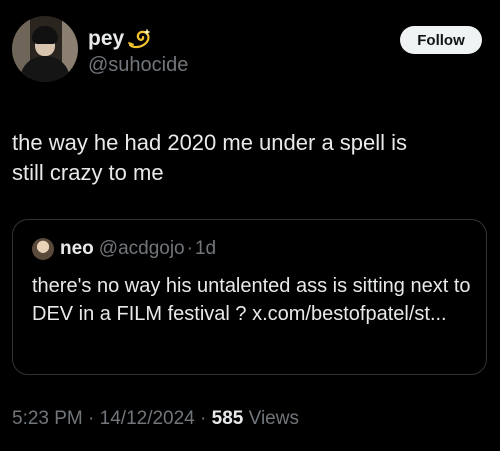 This screenshot has height=451, width=500. What do you see at coordinates (45, 49) in the screenshot?
I see `author-avatar` at bounding box center [45, 49].